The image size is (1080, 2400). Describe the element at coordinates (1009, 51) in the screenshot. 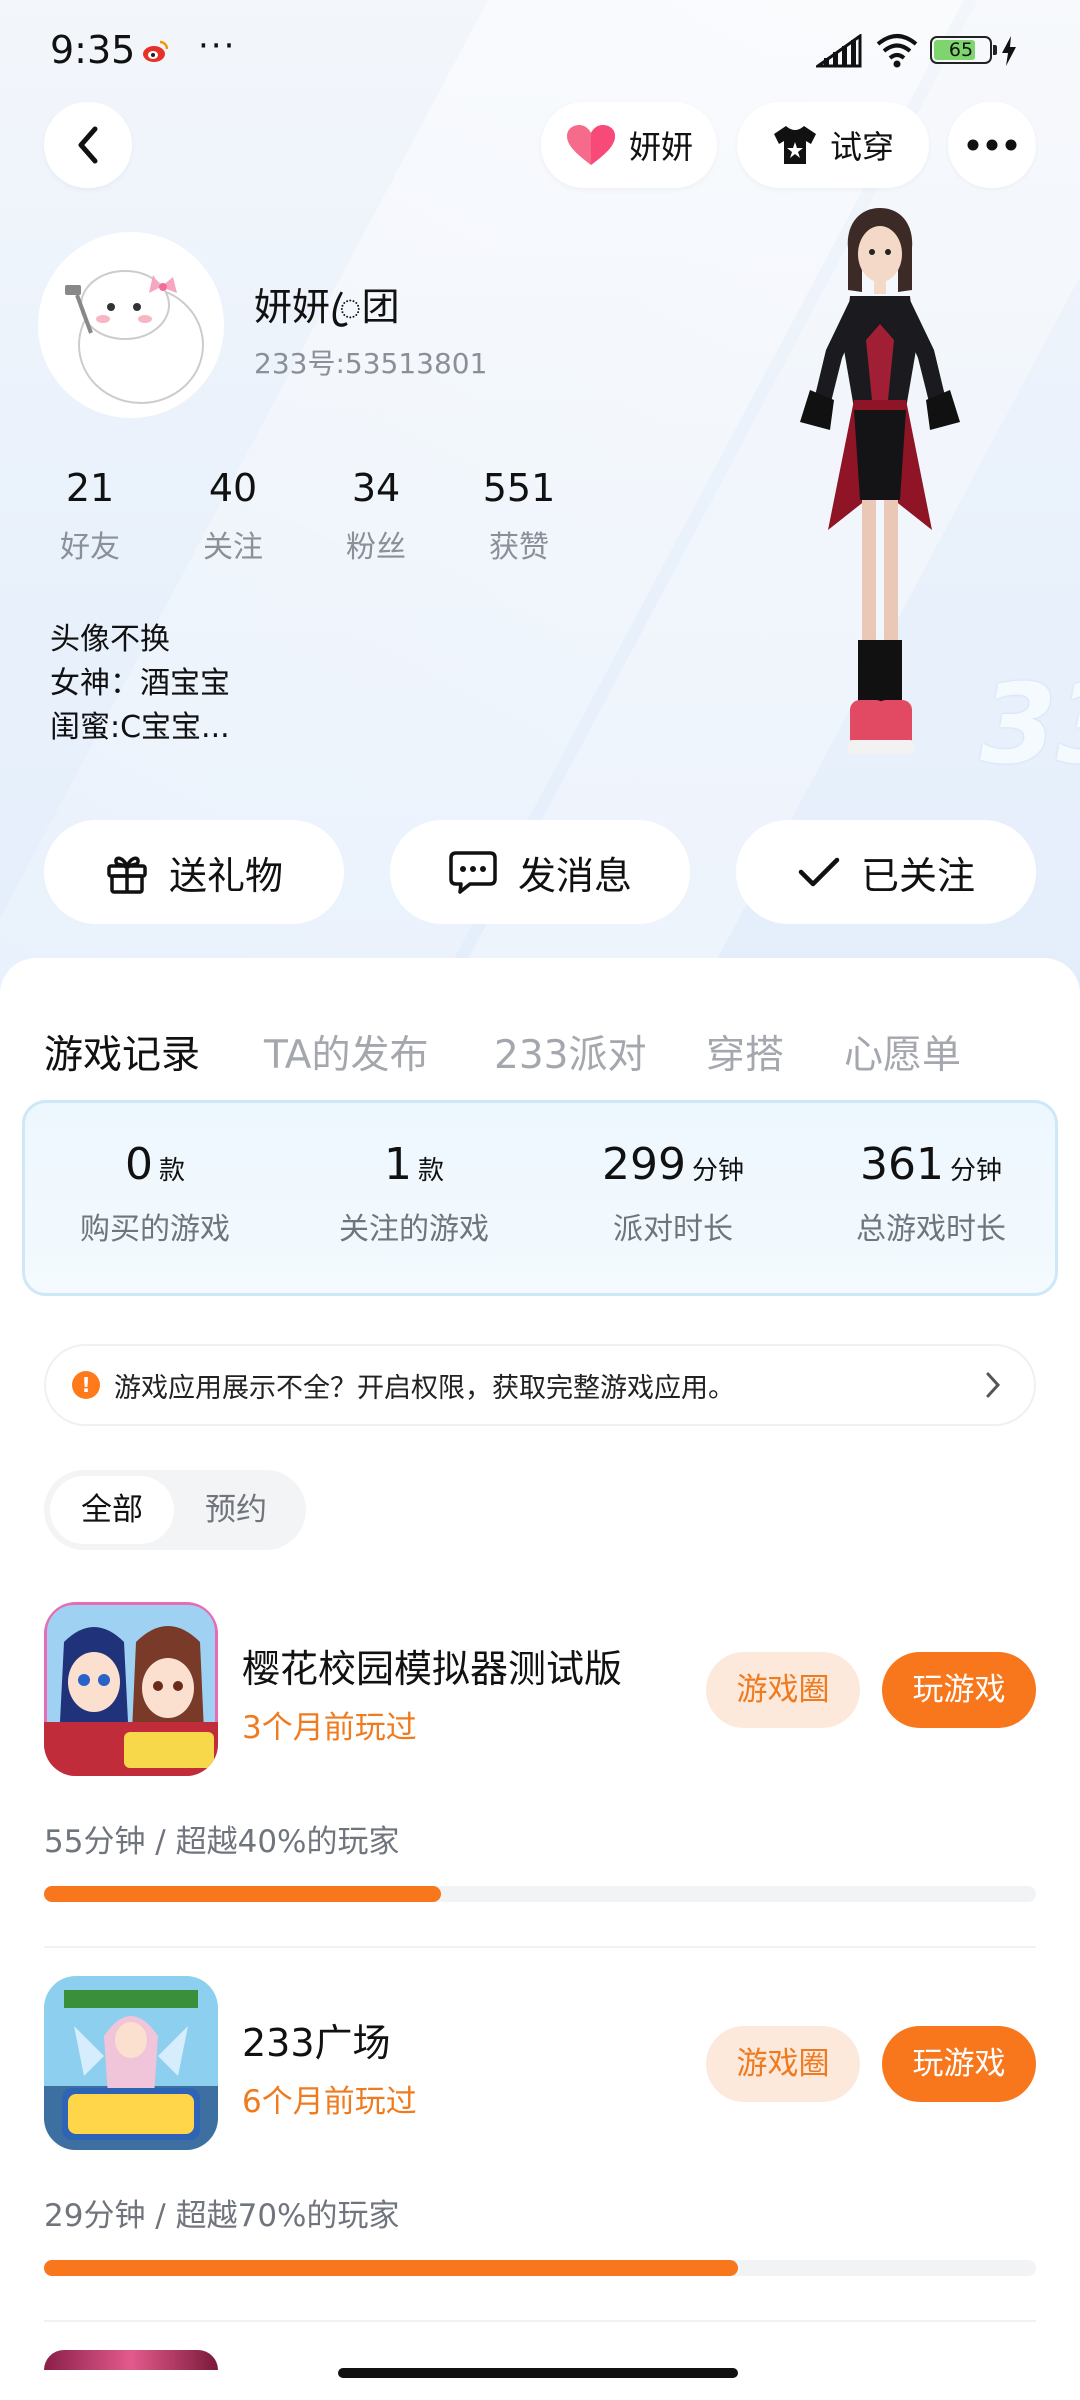

I see `charging-icon` at that location.